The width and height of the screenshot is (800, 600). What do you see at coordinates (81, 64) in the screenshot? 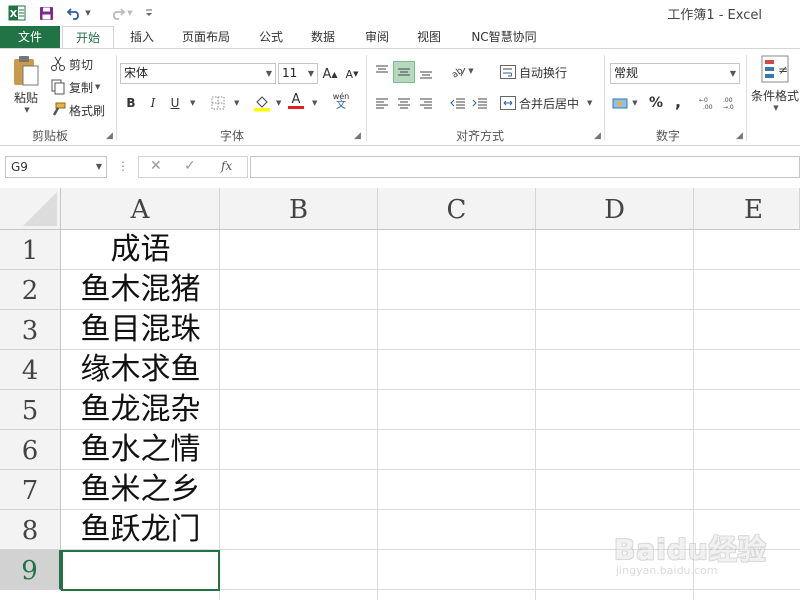
I see `cut-label: 剪切` at bounding box center [81, 64].